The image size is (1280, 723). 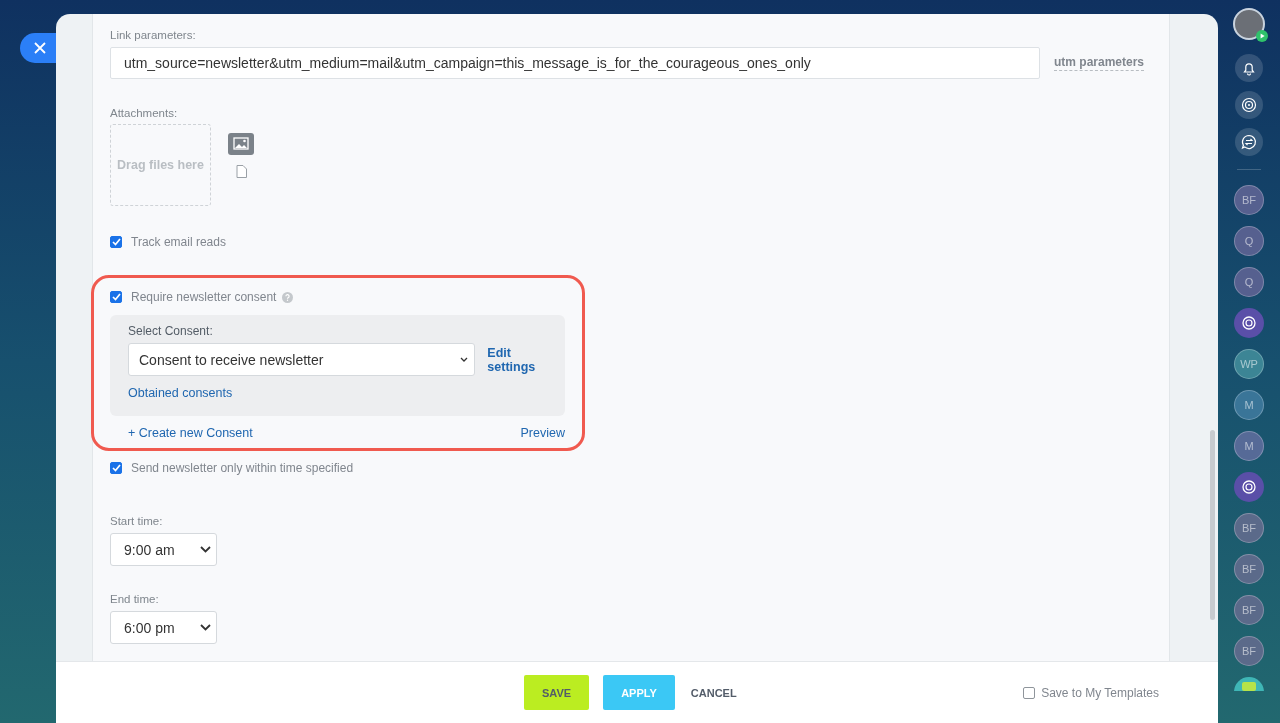 What do you see at coordinates (242, 468) in the screenshot?
I see `checkbox-label: Send newsletter only within time specified` at bounding box center [242, 468].